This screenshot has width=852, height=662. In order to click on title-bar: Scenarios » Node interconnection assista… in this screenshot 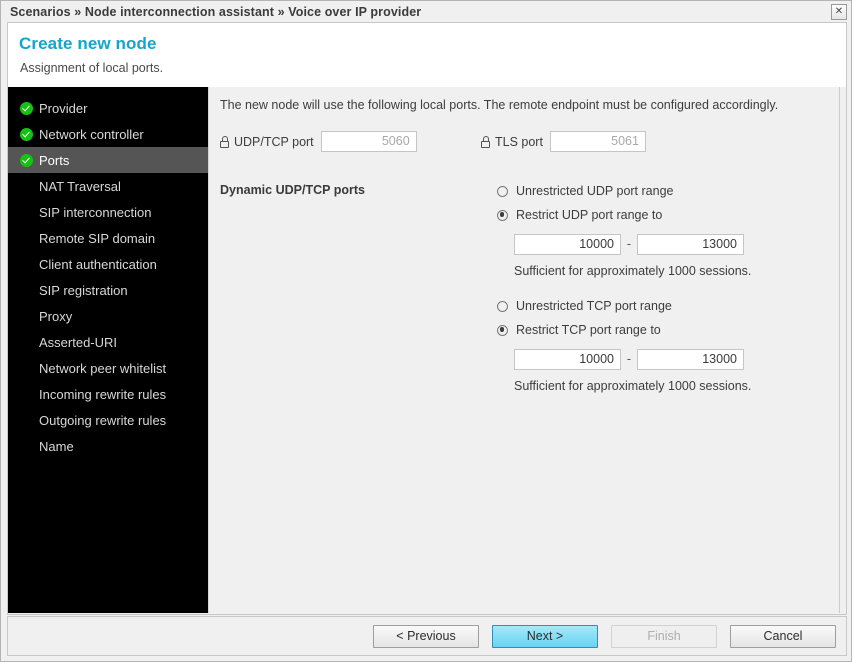, I will do `click(426, 11)`.